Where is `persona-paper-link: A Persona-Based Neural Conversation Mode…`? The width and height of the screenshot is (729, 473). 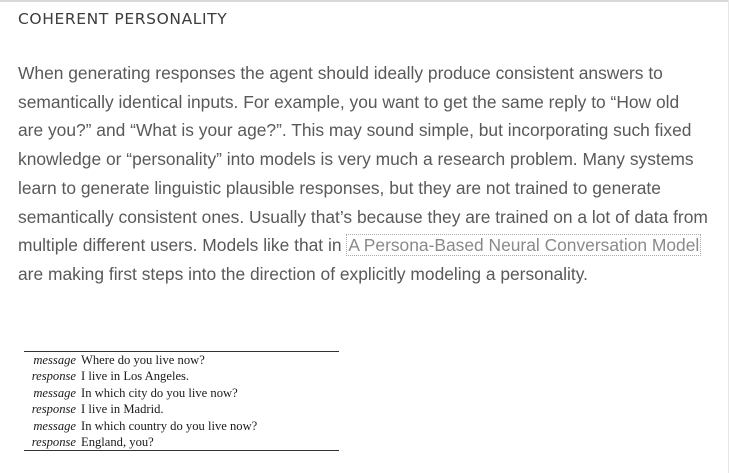 persona-paper-link: A Persona-Based Neural Conversation Mode… is located at coordinates (524, 245).